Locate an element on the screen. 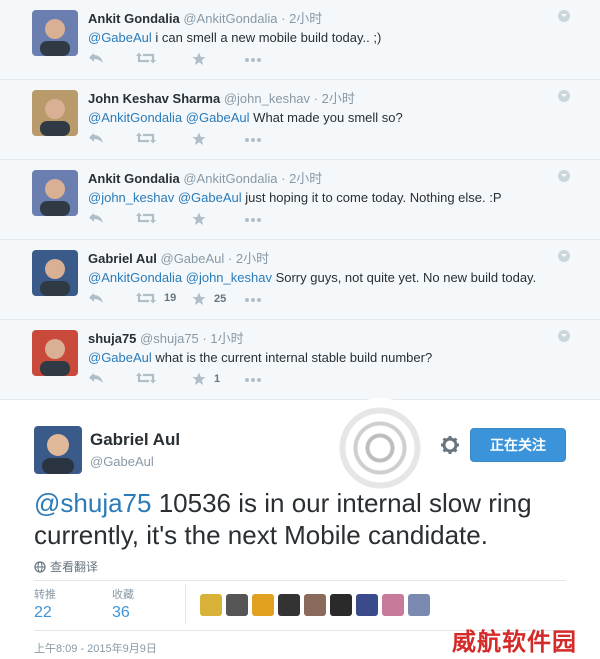 The height and width of the screenshot is (659, 600). favorite-button: 1 is located at coordinates (206, 379).